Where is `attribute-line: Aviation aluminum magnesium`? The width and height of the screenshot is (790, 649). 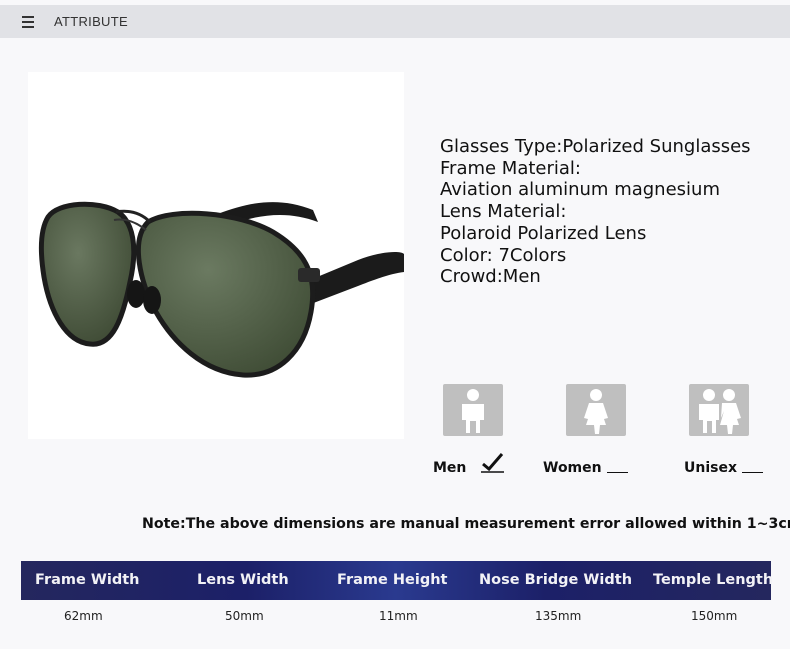
attribute-line: Aviation aluminum magnesium is located at coordinates (580, 190).